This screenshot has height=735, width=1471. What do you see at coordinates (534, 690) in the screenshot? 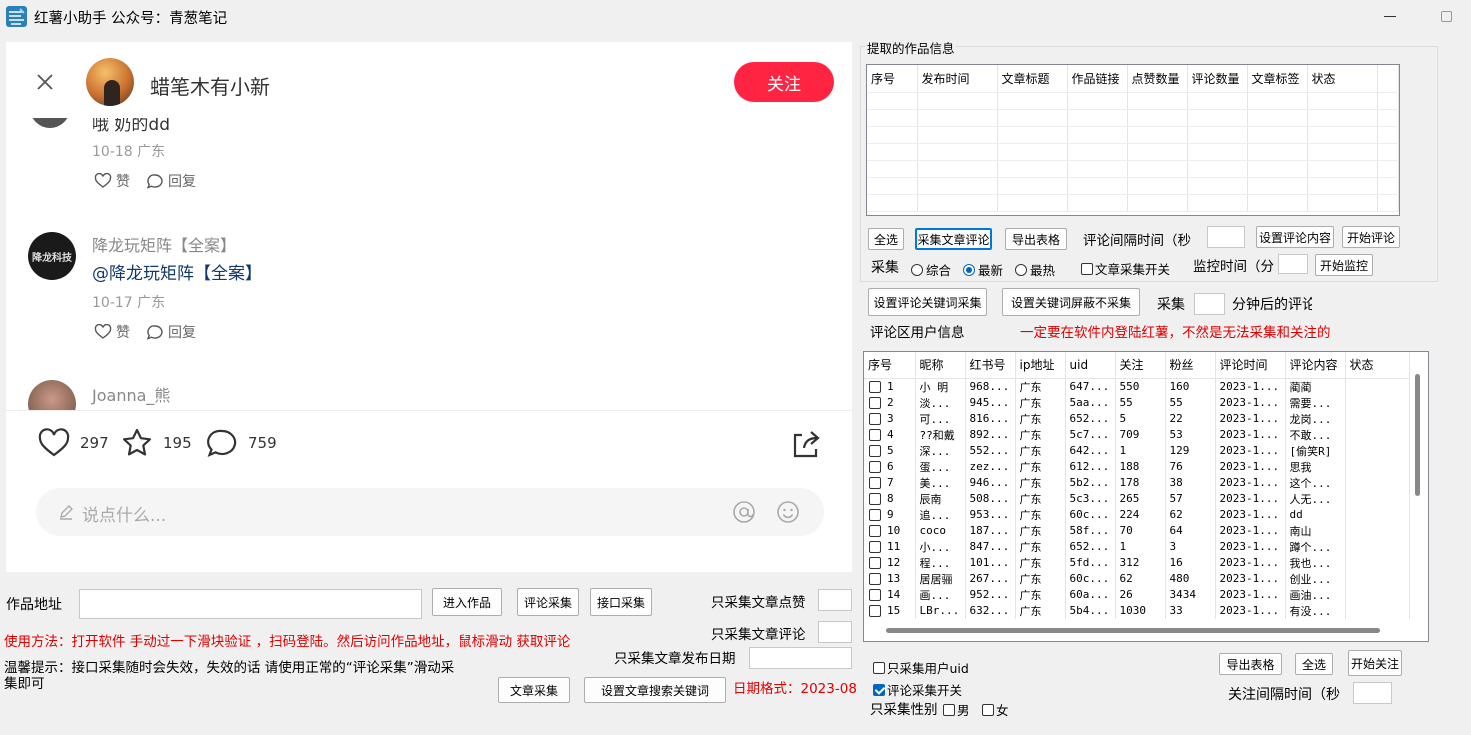
I see `article-collect-button: 文章采集` at bounding box center [534, 690].